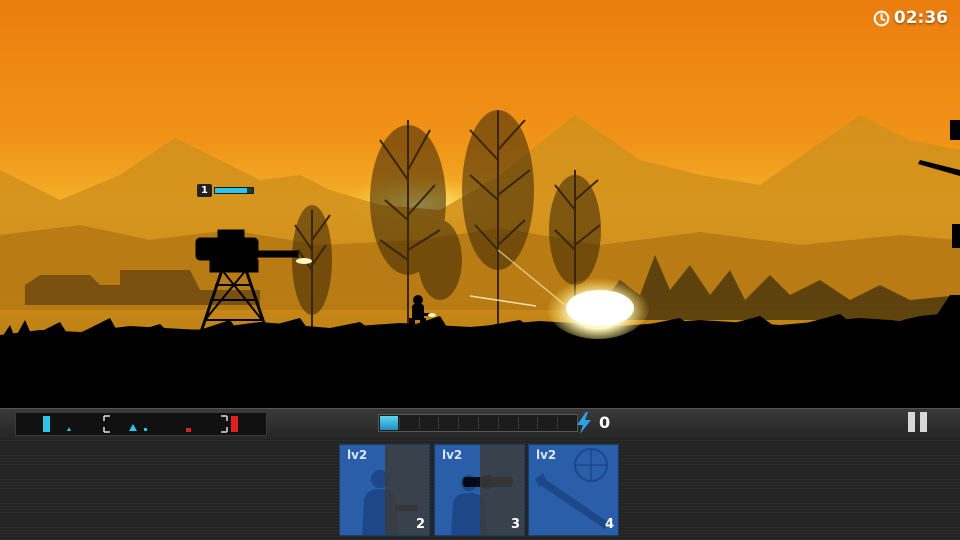 The width and height of the screenshot is (960, 540). Describe the element at coordinates (881, 18) in the screenshot. I see `clock-icon` at that location.